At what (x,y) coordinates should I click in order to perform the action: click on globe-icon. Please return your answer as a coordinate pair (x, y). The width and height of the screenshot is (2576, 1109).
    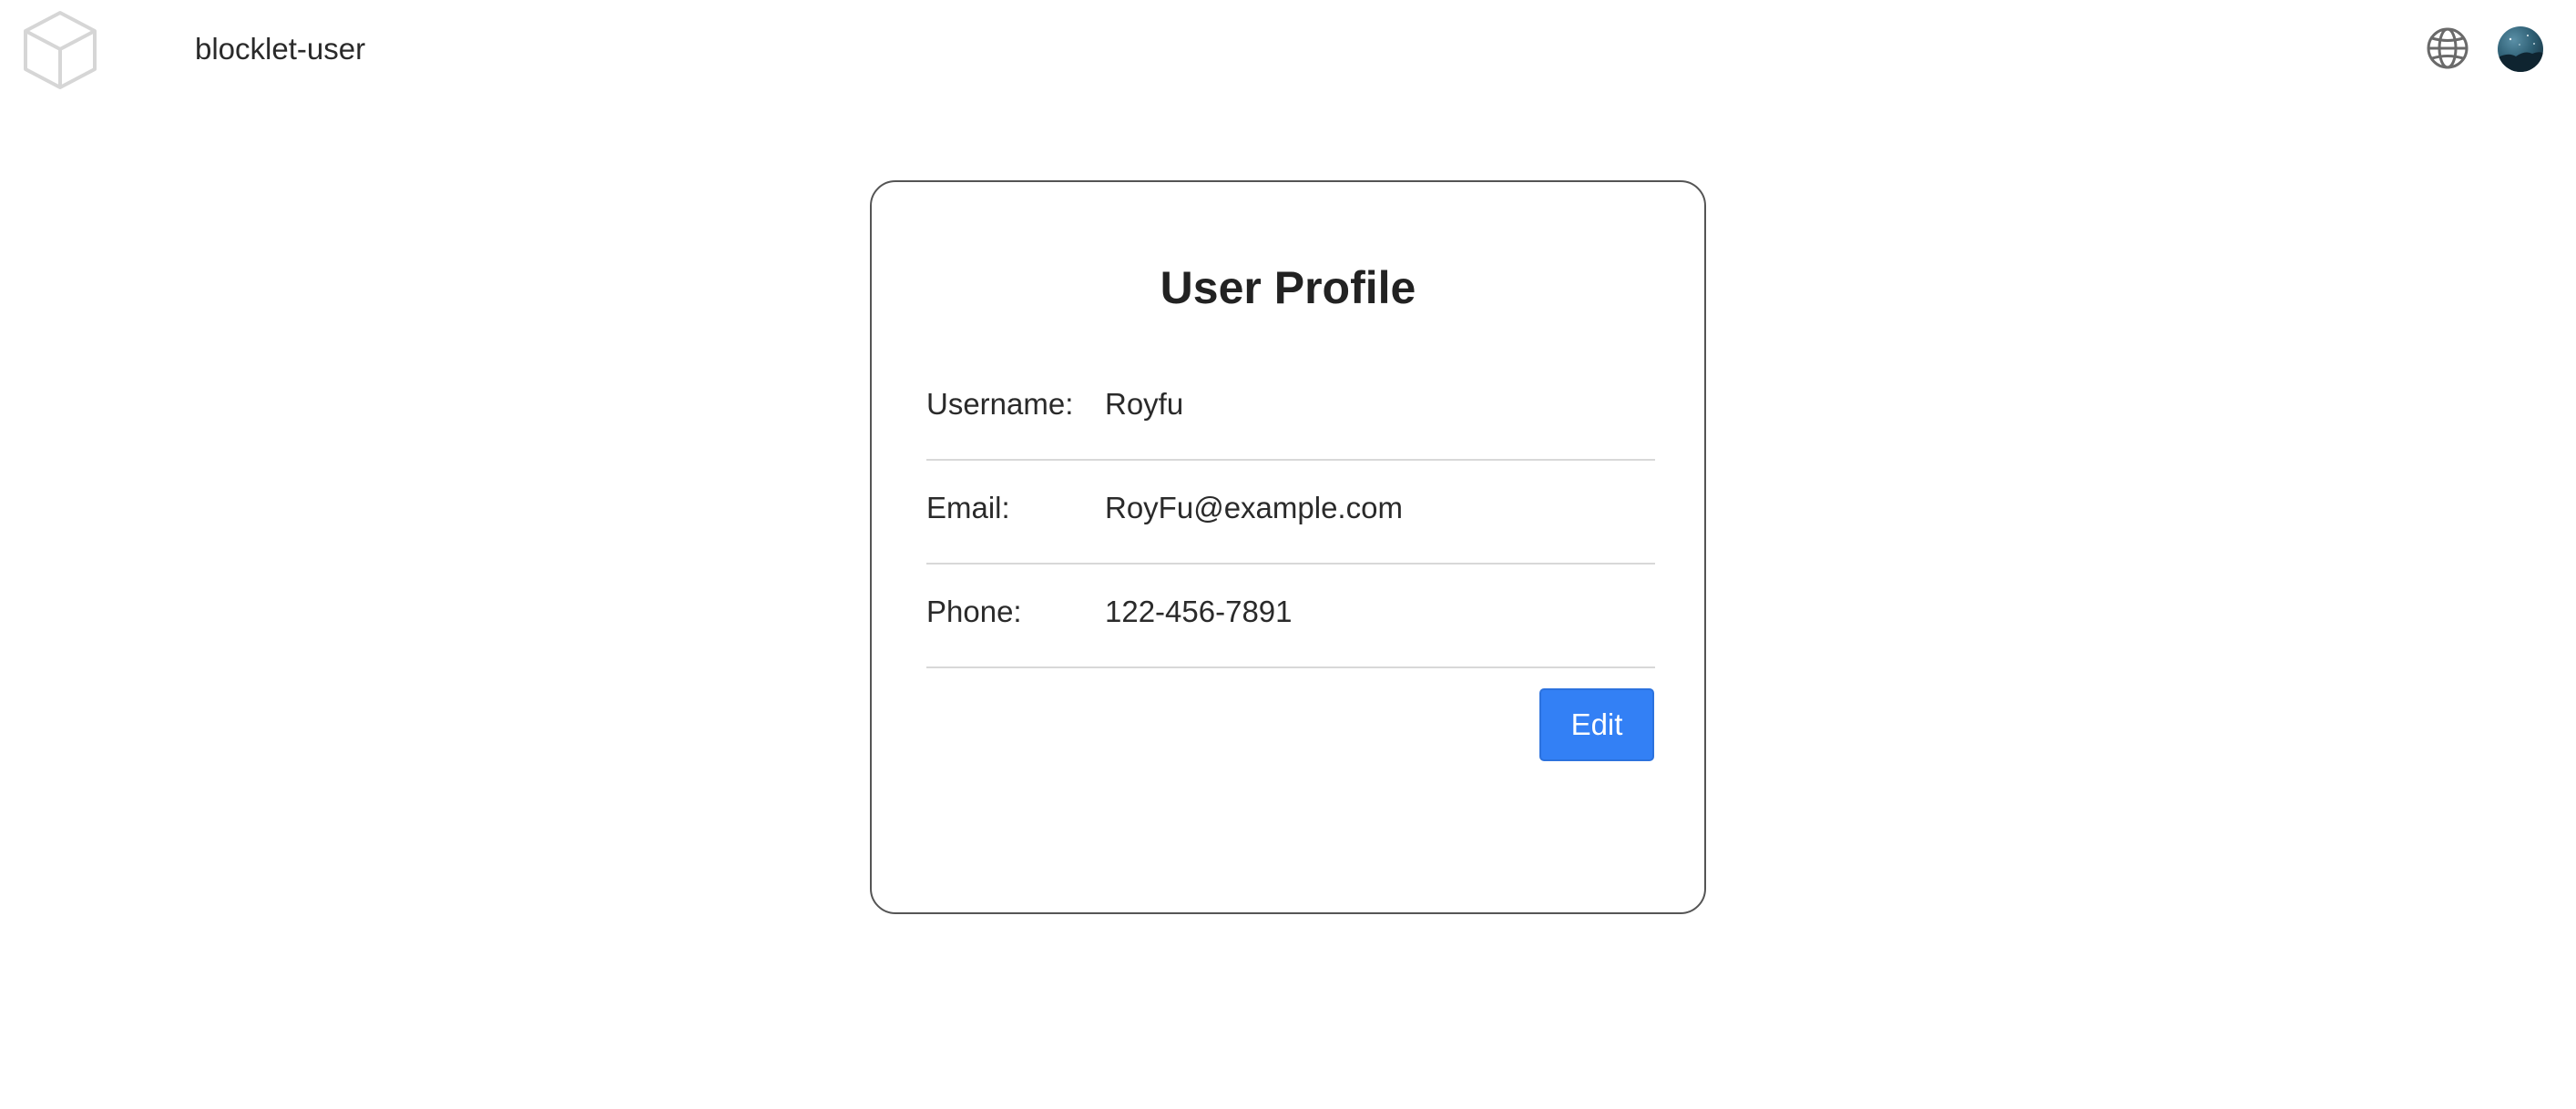
    Looking at the image, I should click on (2447, 51).